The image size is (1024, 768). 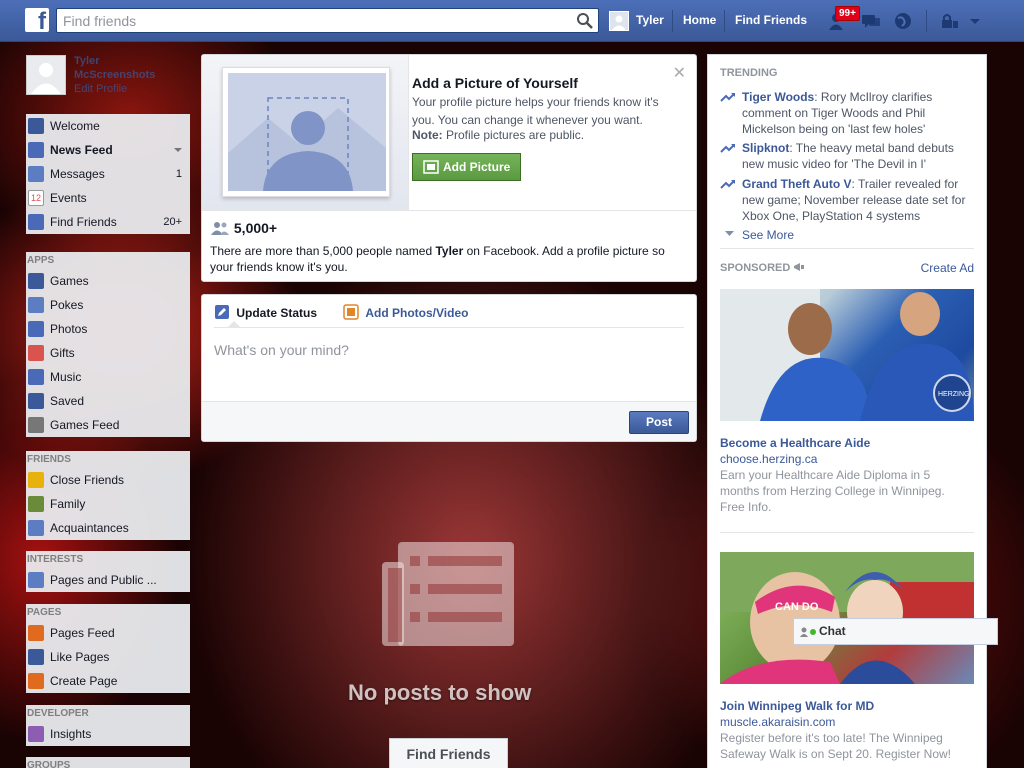 I want to click on sidebar-item-events: 12 Events, so click(x=108, y=198).